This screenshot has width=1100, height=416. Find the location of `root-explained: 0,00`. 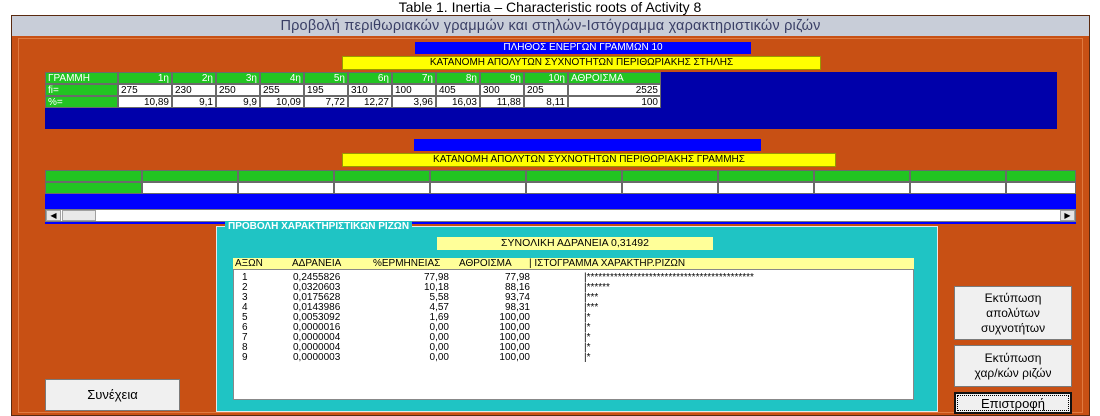

root-explained: 0,00 is located at coordinates (439, 357).